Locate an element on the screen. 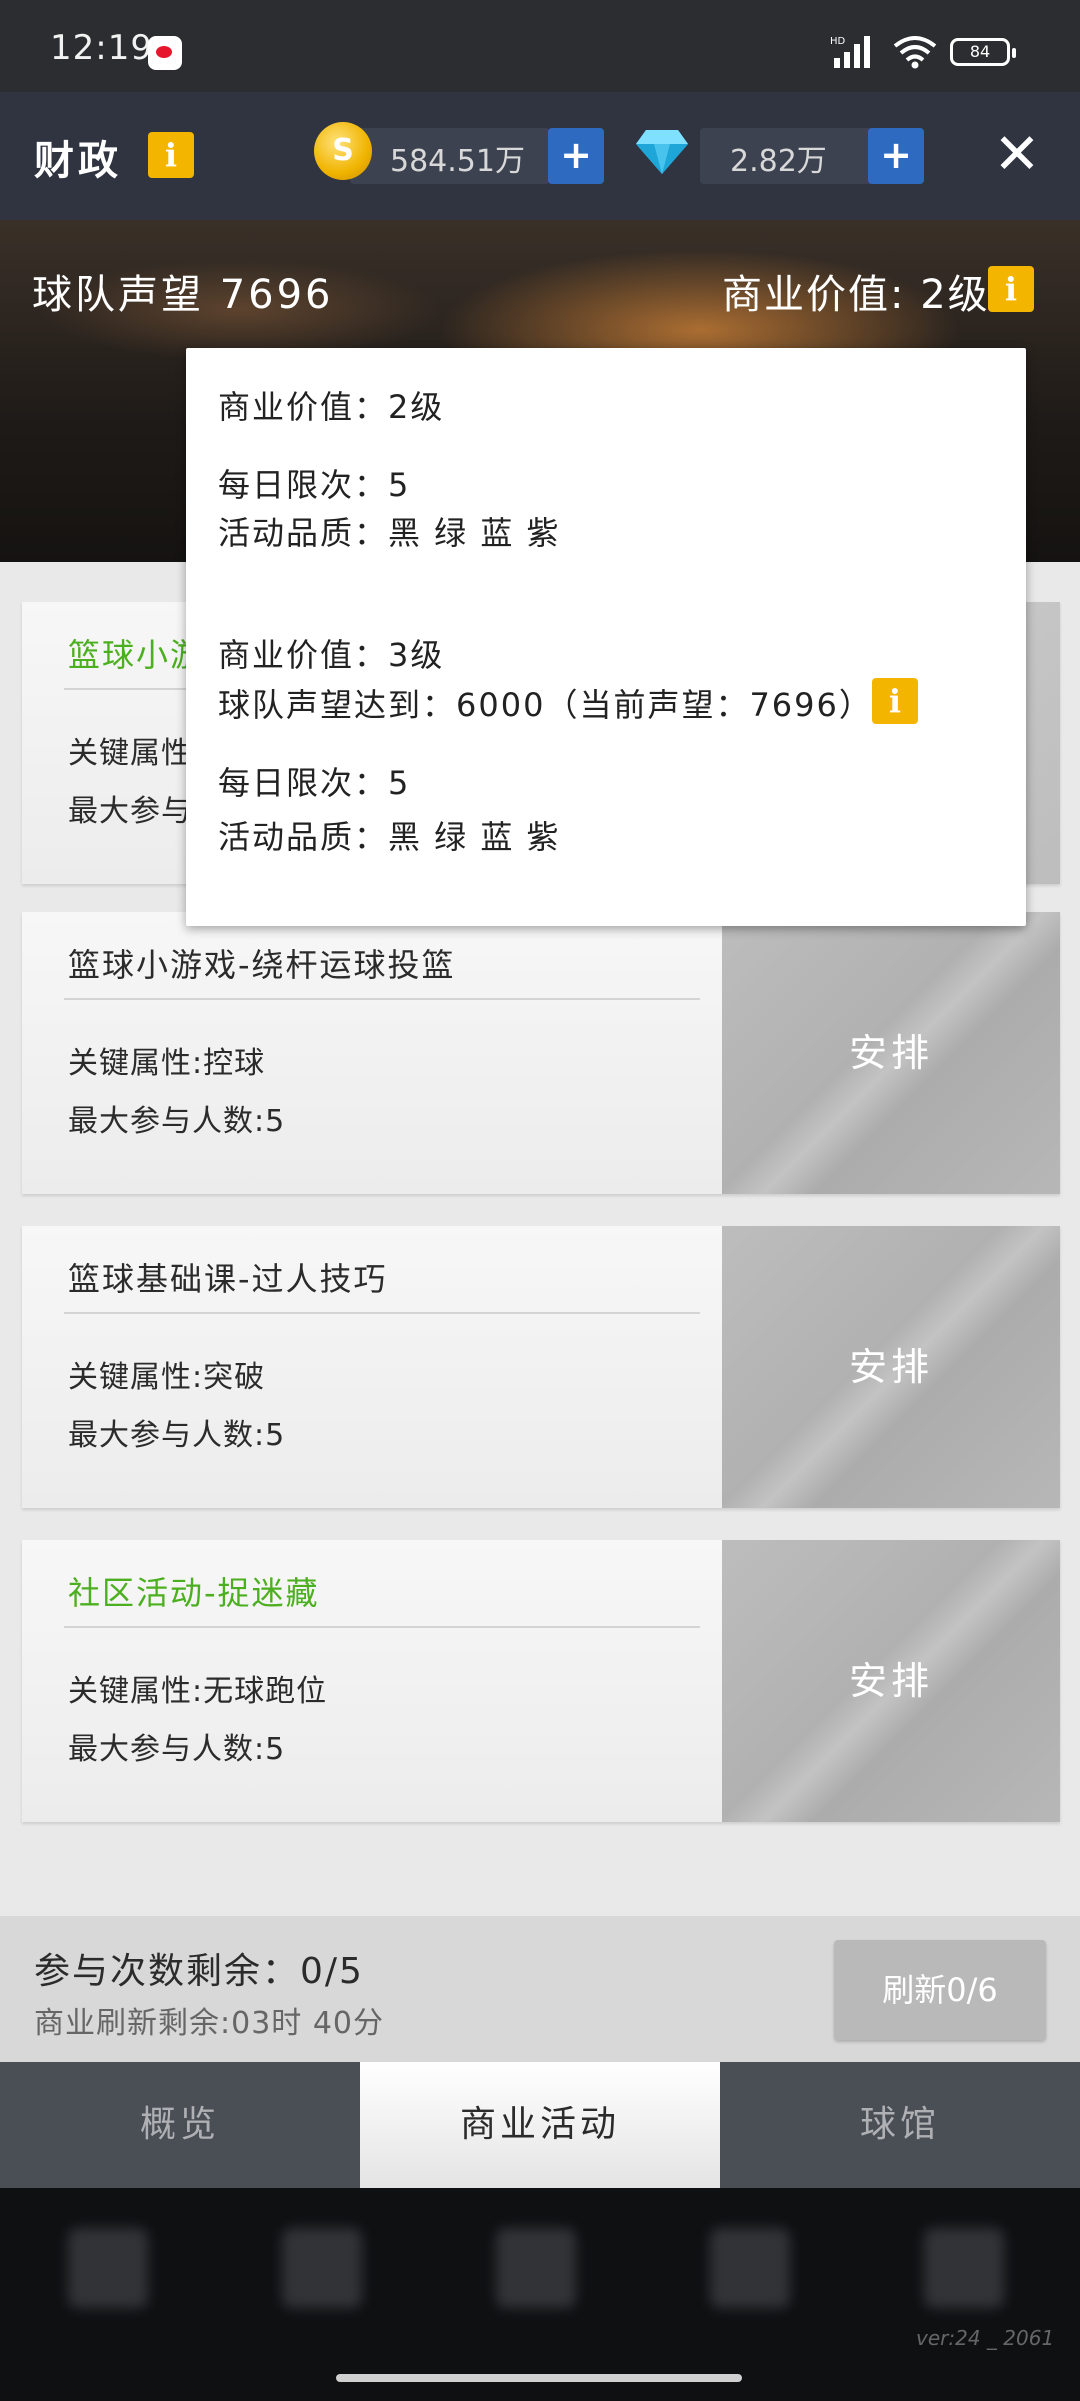  current-activity-quality: 活动品质：黑 绿 蓝 紫 is located at coordinates (389, 533).